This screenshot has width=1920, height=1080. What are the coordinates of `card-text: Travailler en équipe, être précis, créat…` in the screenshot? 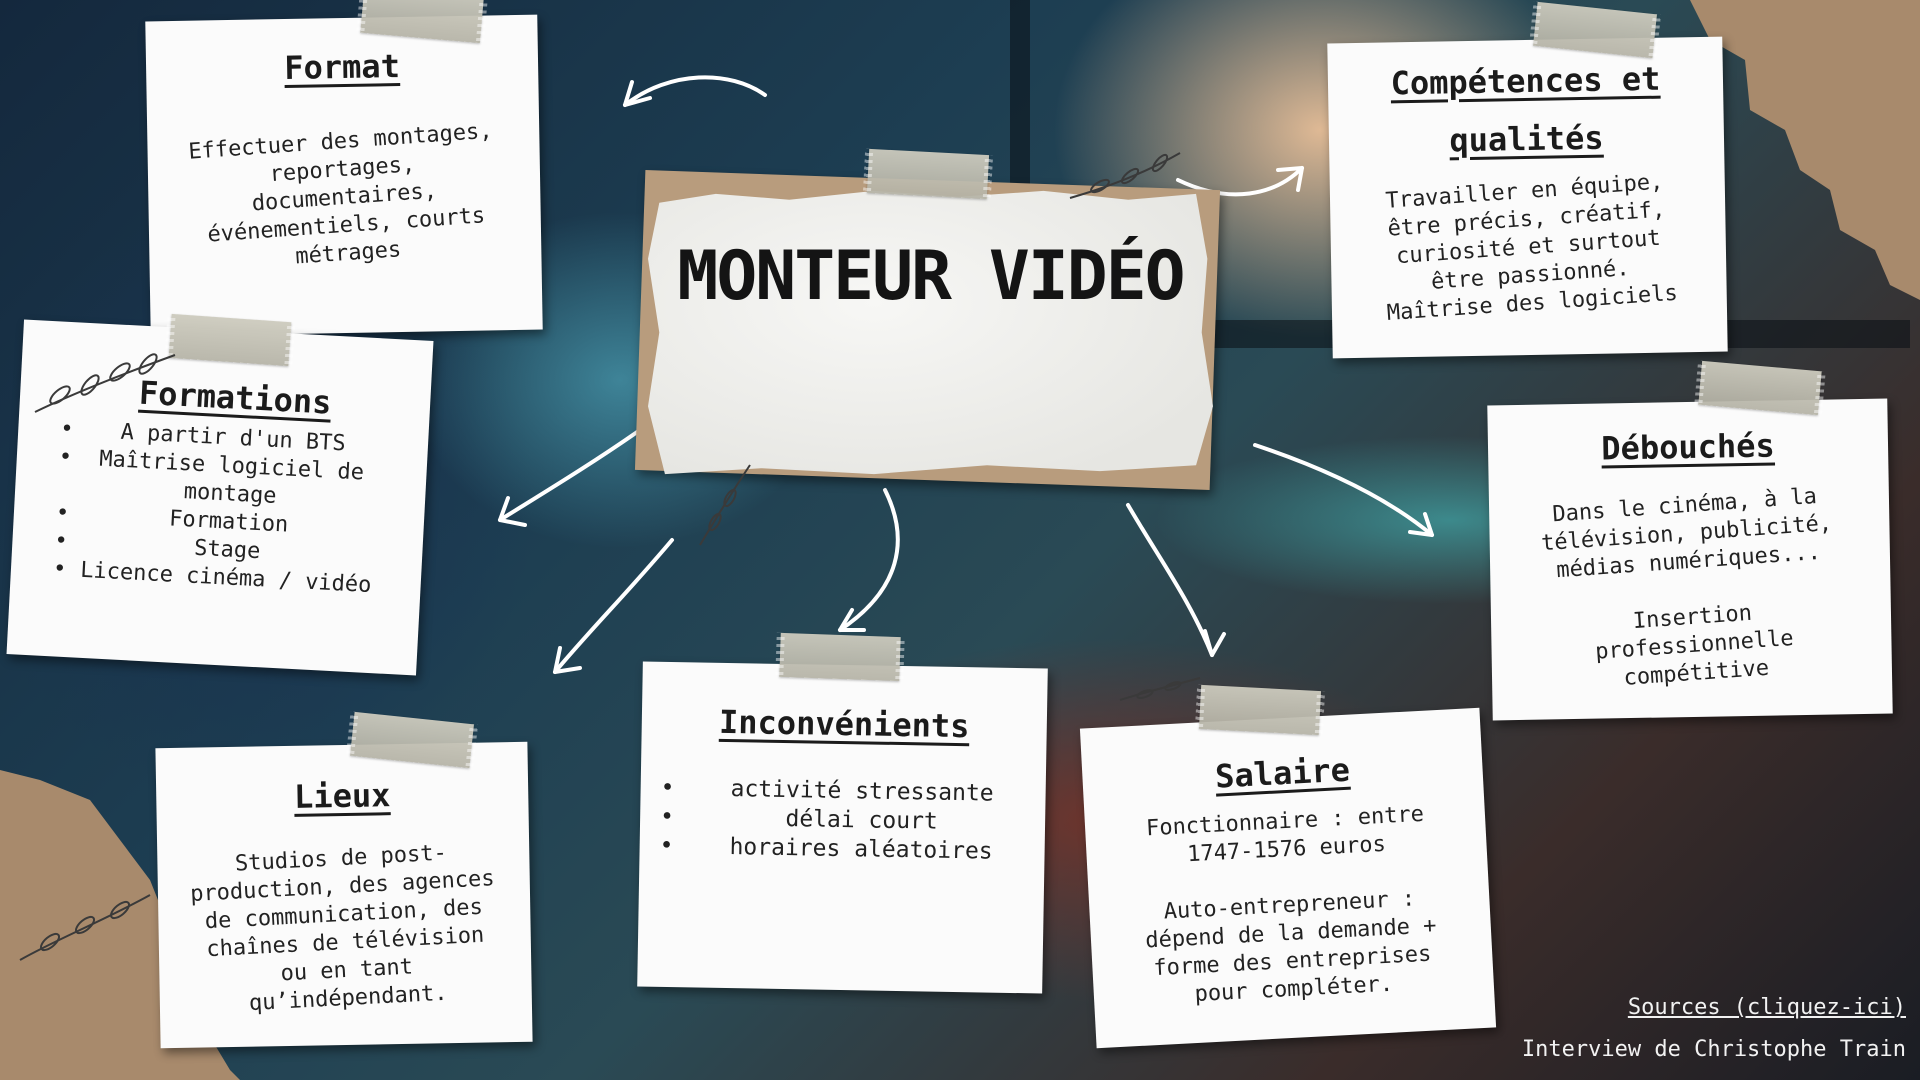 It's located at (1531, 247).